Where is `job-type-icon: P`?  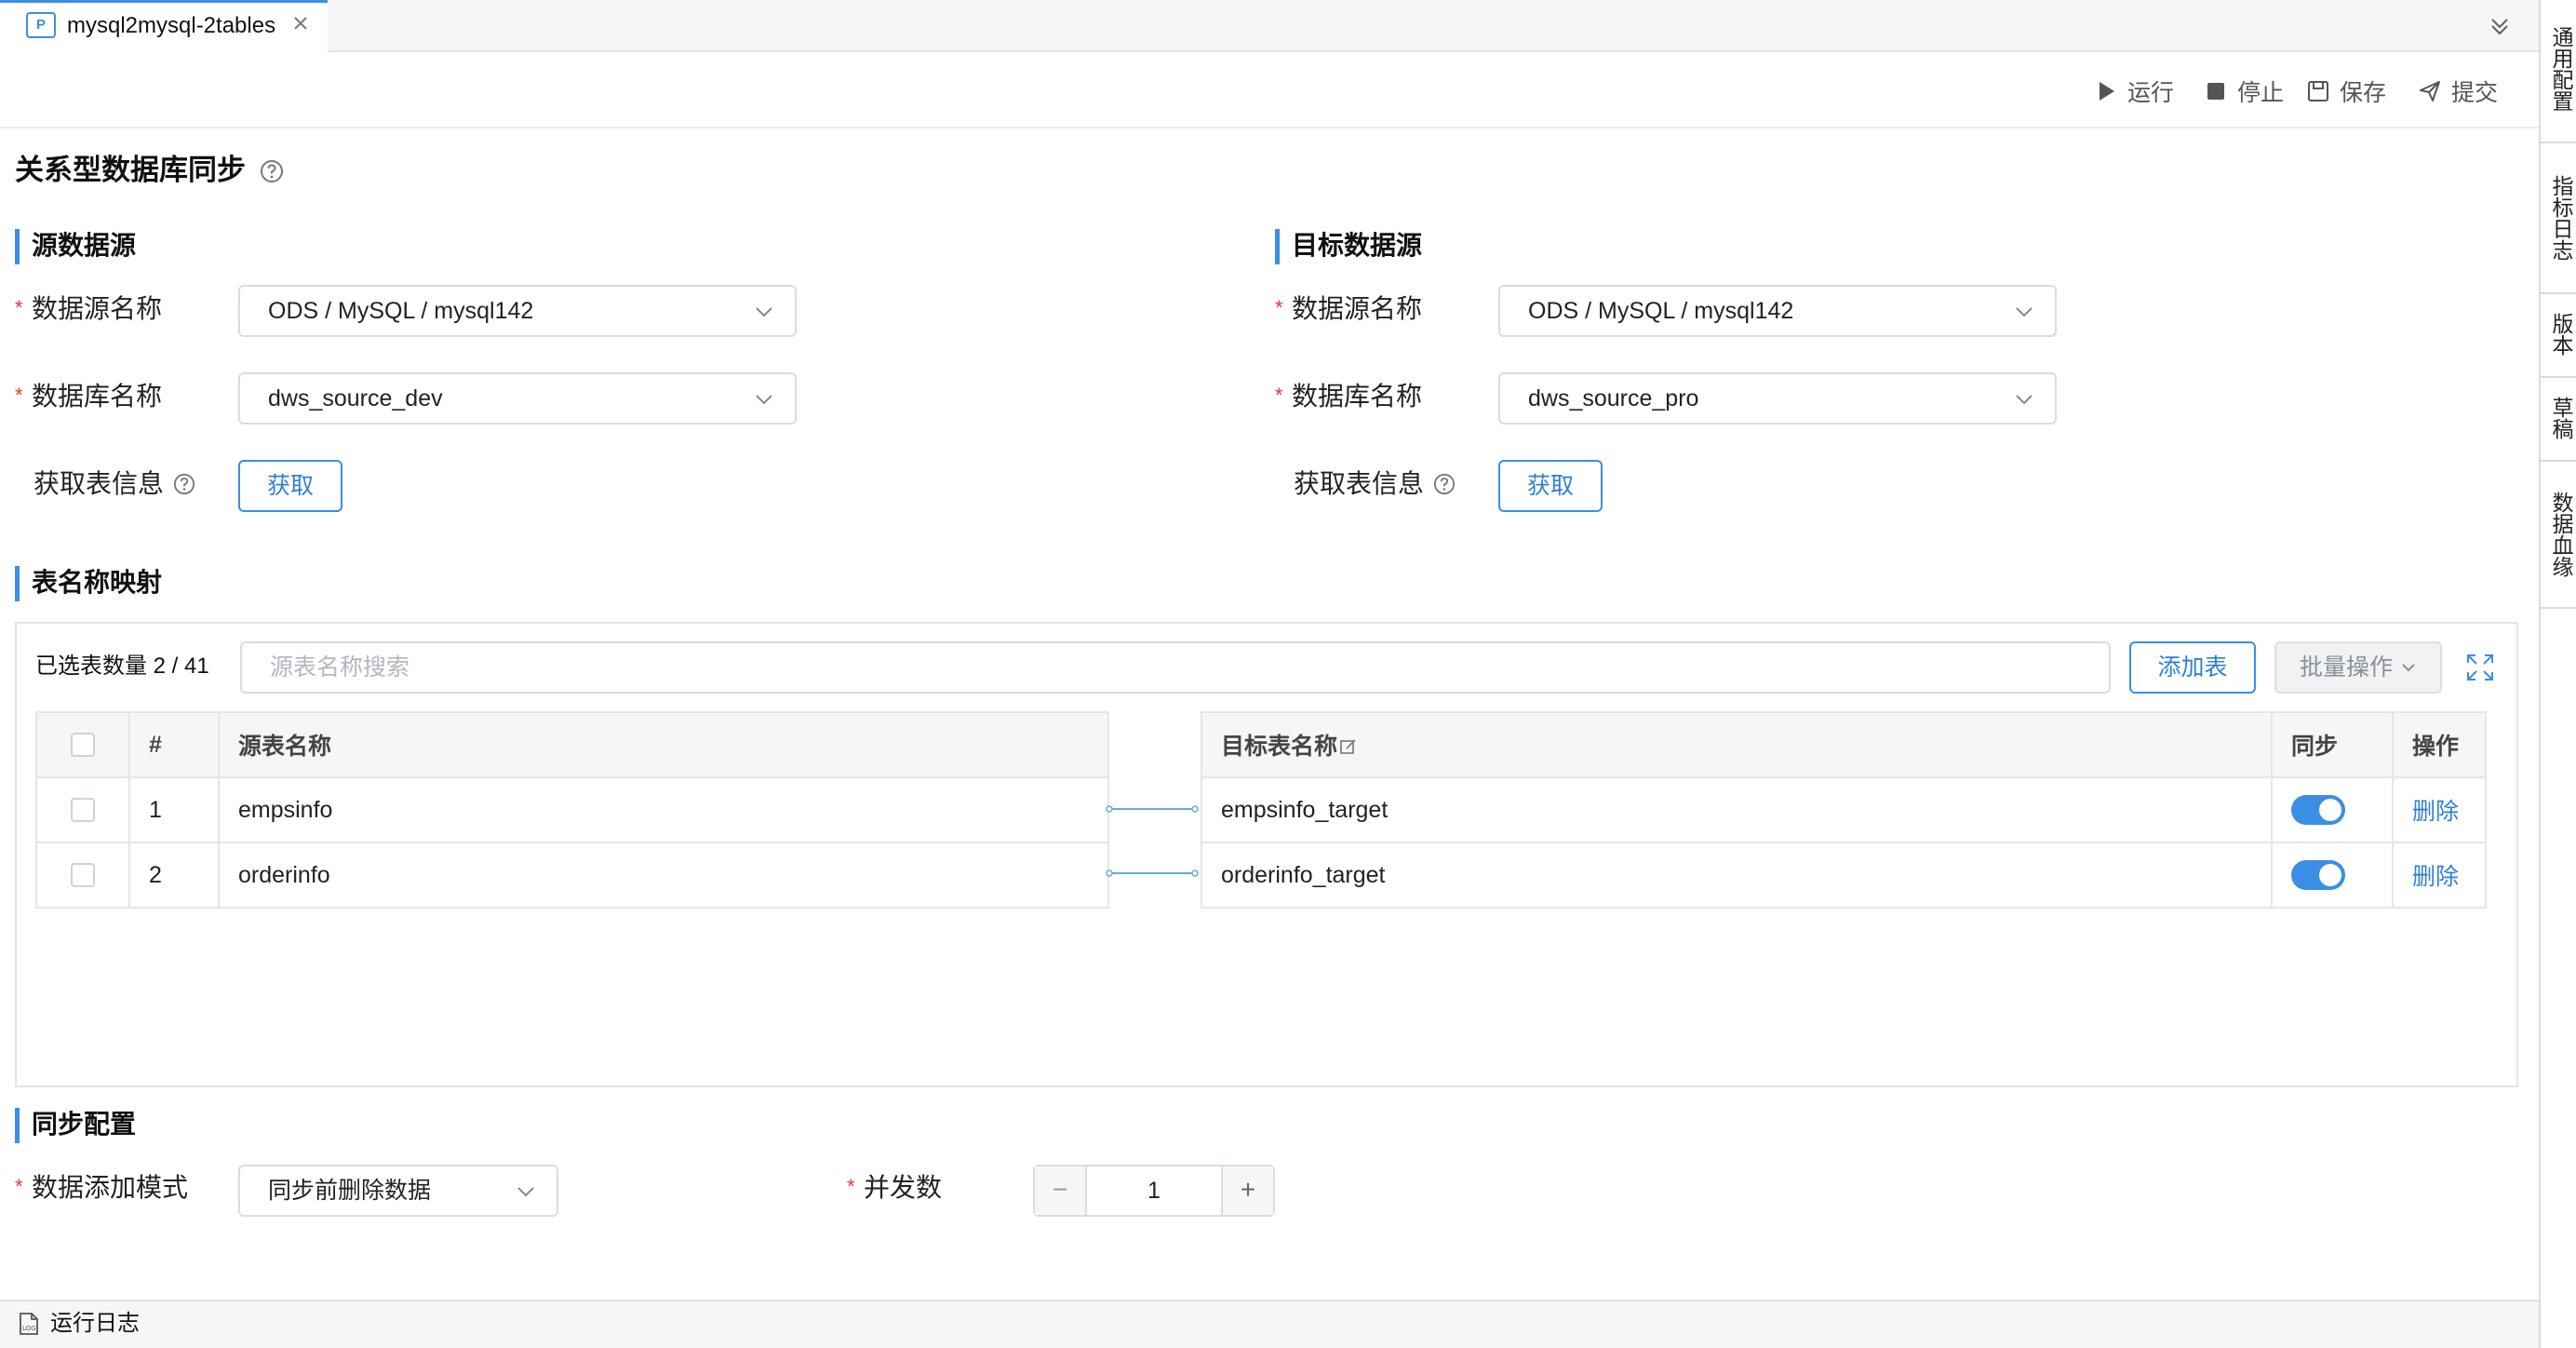 job-type-icon: P is located at coordinates (41, 25).